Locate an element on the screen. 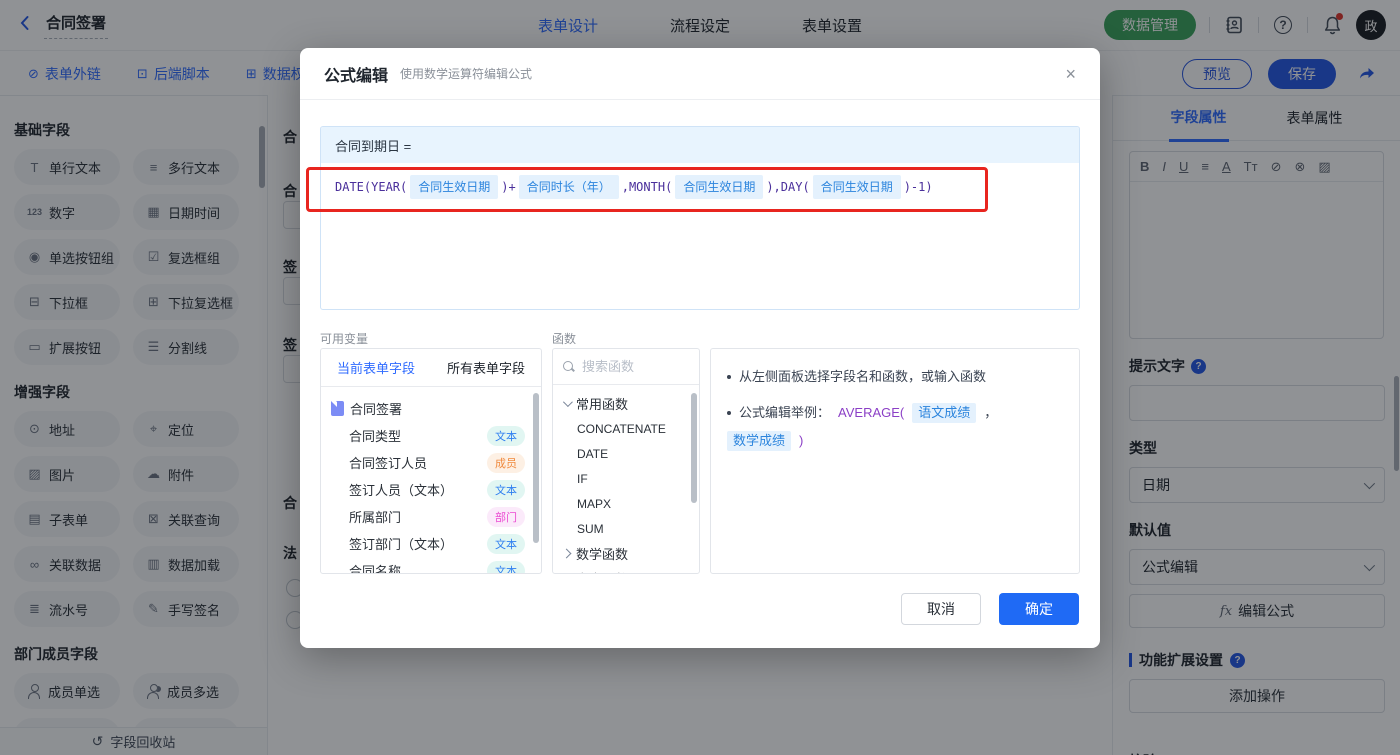 The height and width of the screenshot is (755, 1400). variable-item: 合同签订人员 成员 is located at coordinates (431, 462).